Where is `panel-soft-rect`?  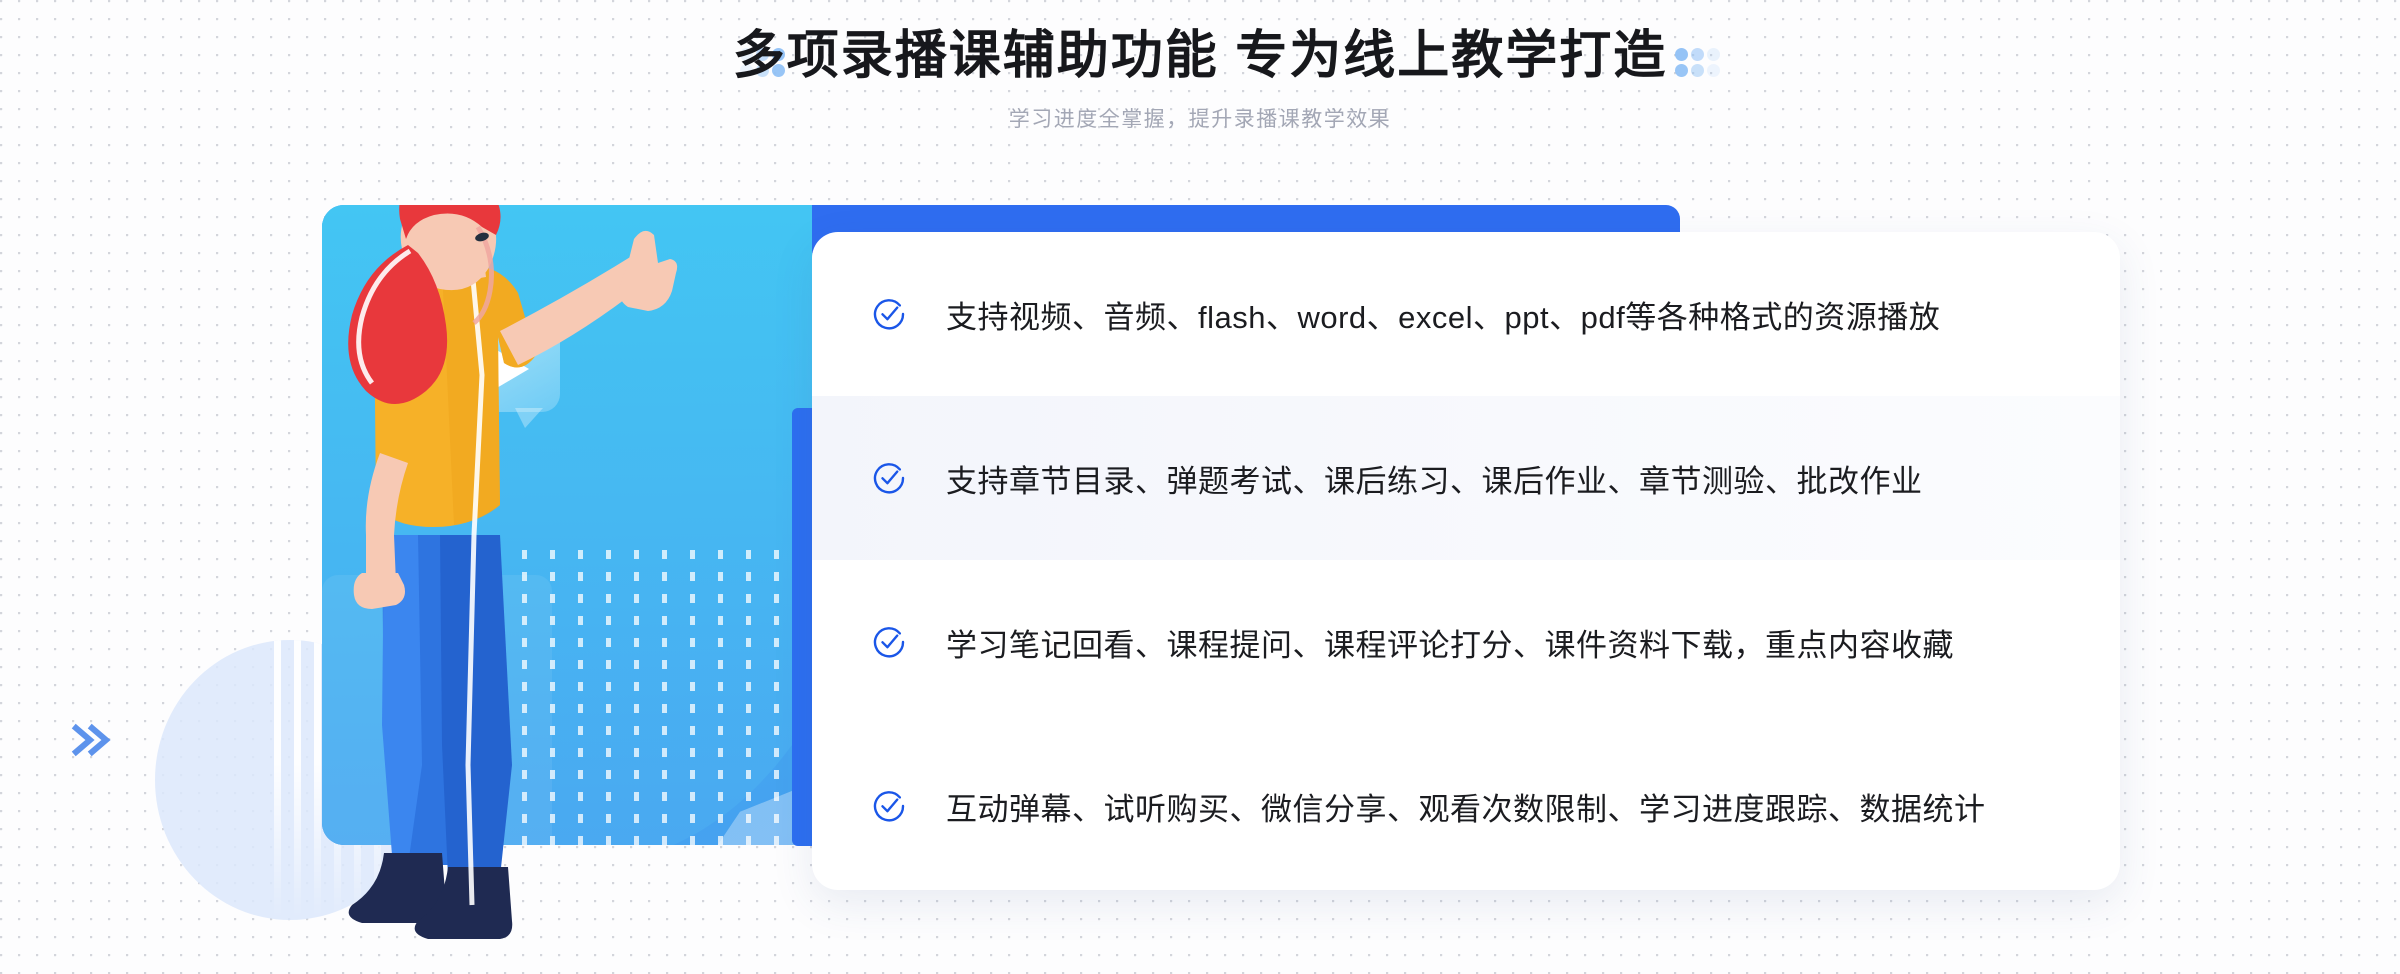
panel-soft-rect is located at coordinates (437, 710).